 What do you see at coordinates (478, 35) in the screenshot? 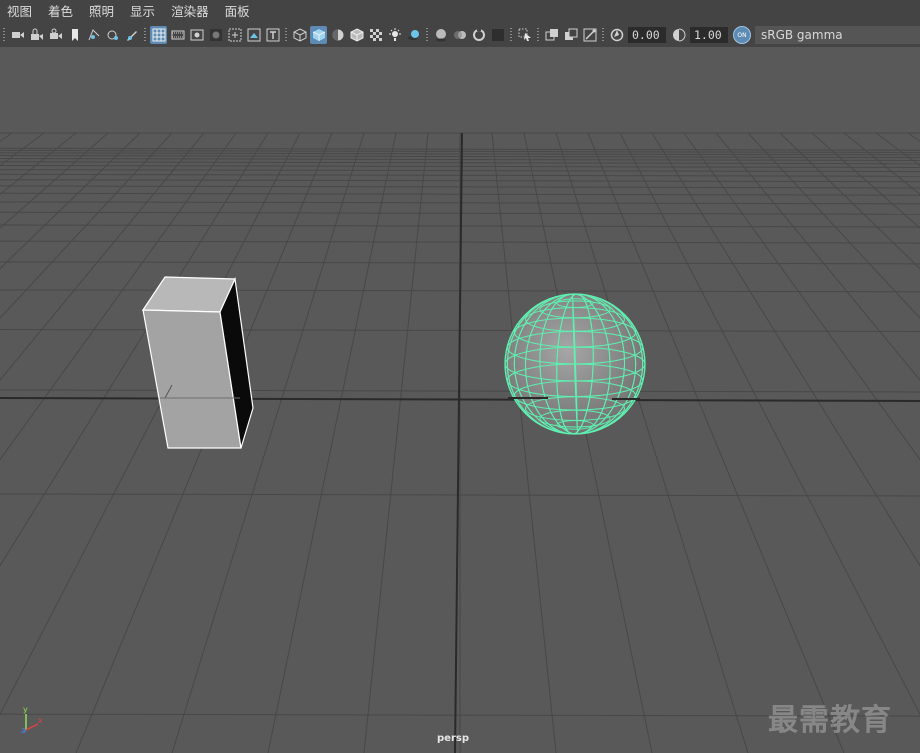
I see `anti-aliasing-icon` at bounding box center [478, 35].